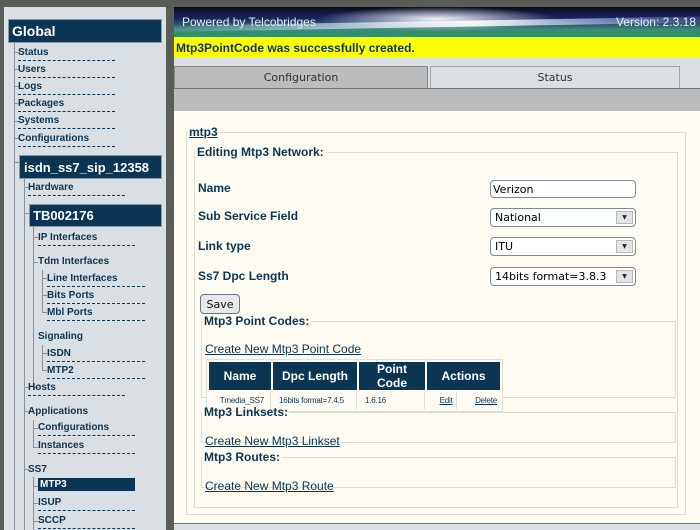 Image resolution: width=700 pixels, height=530 pixels. What do you see at coordinates (66, 88) in the screenshot?
I see `sidebar-item-logs: Logs` at bounding box center [66, 88].